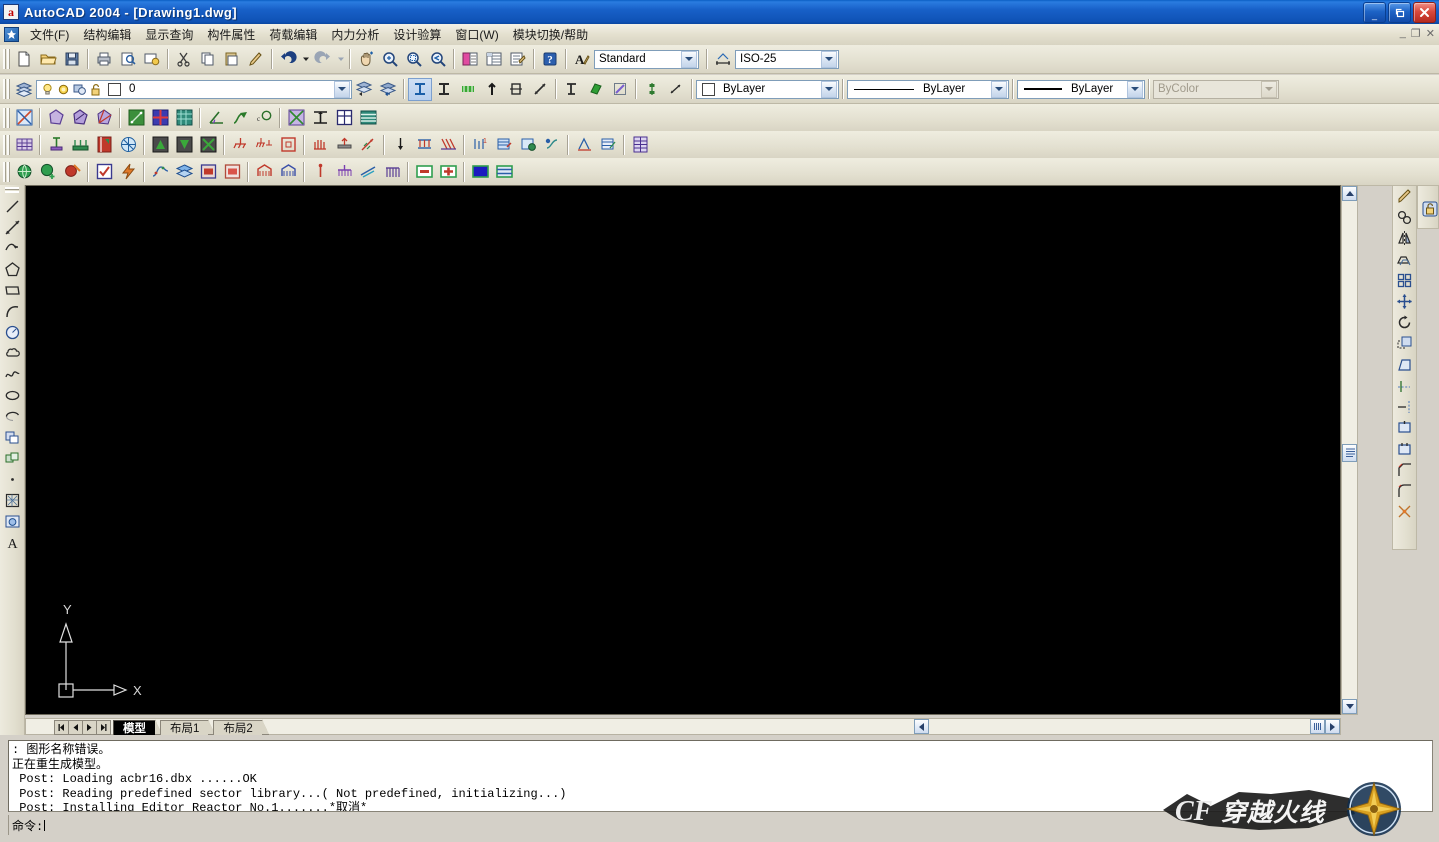 The width and height of the screenshot is (1439, 842). I want to click on snap-apparent-icon, so click(596, 89).